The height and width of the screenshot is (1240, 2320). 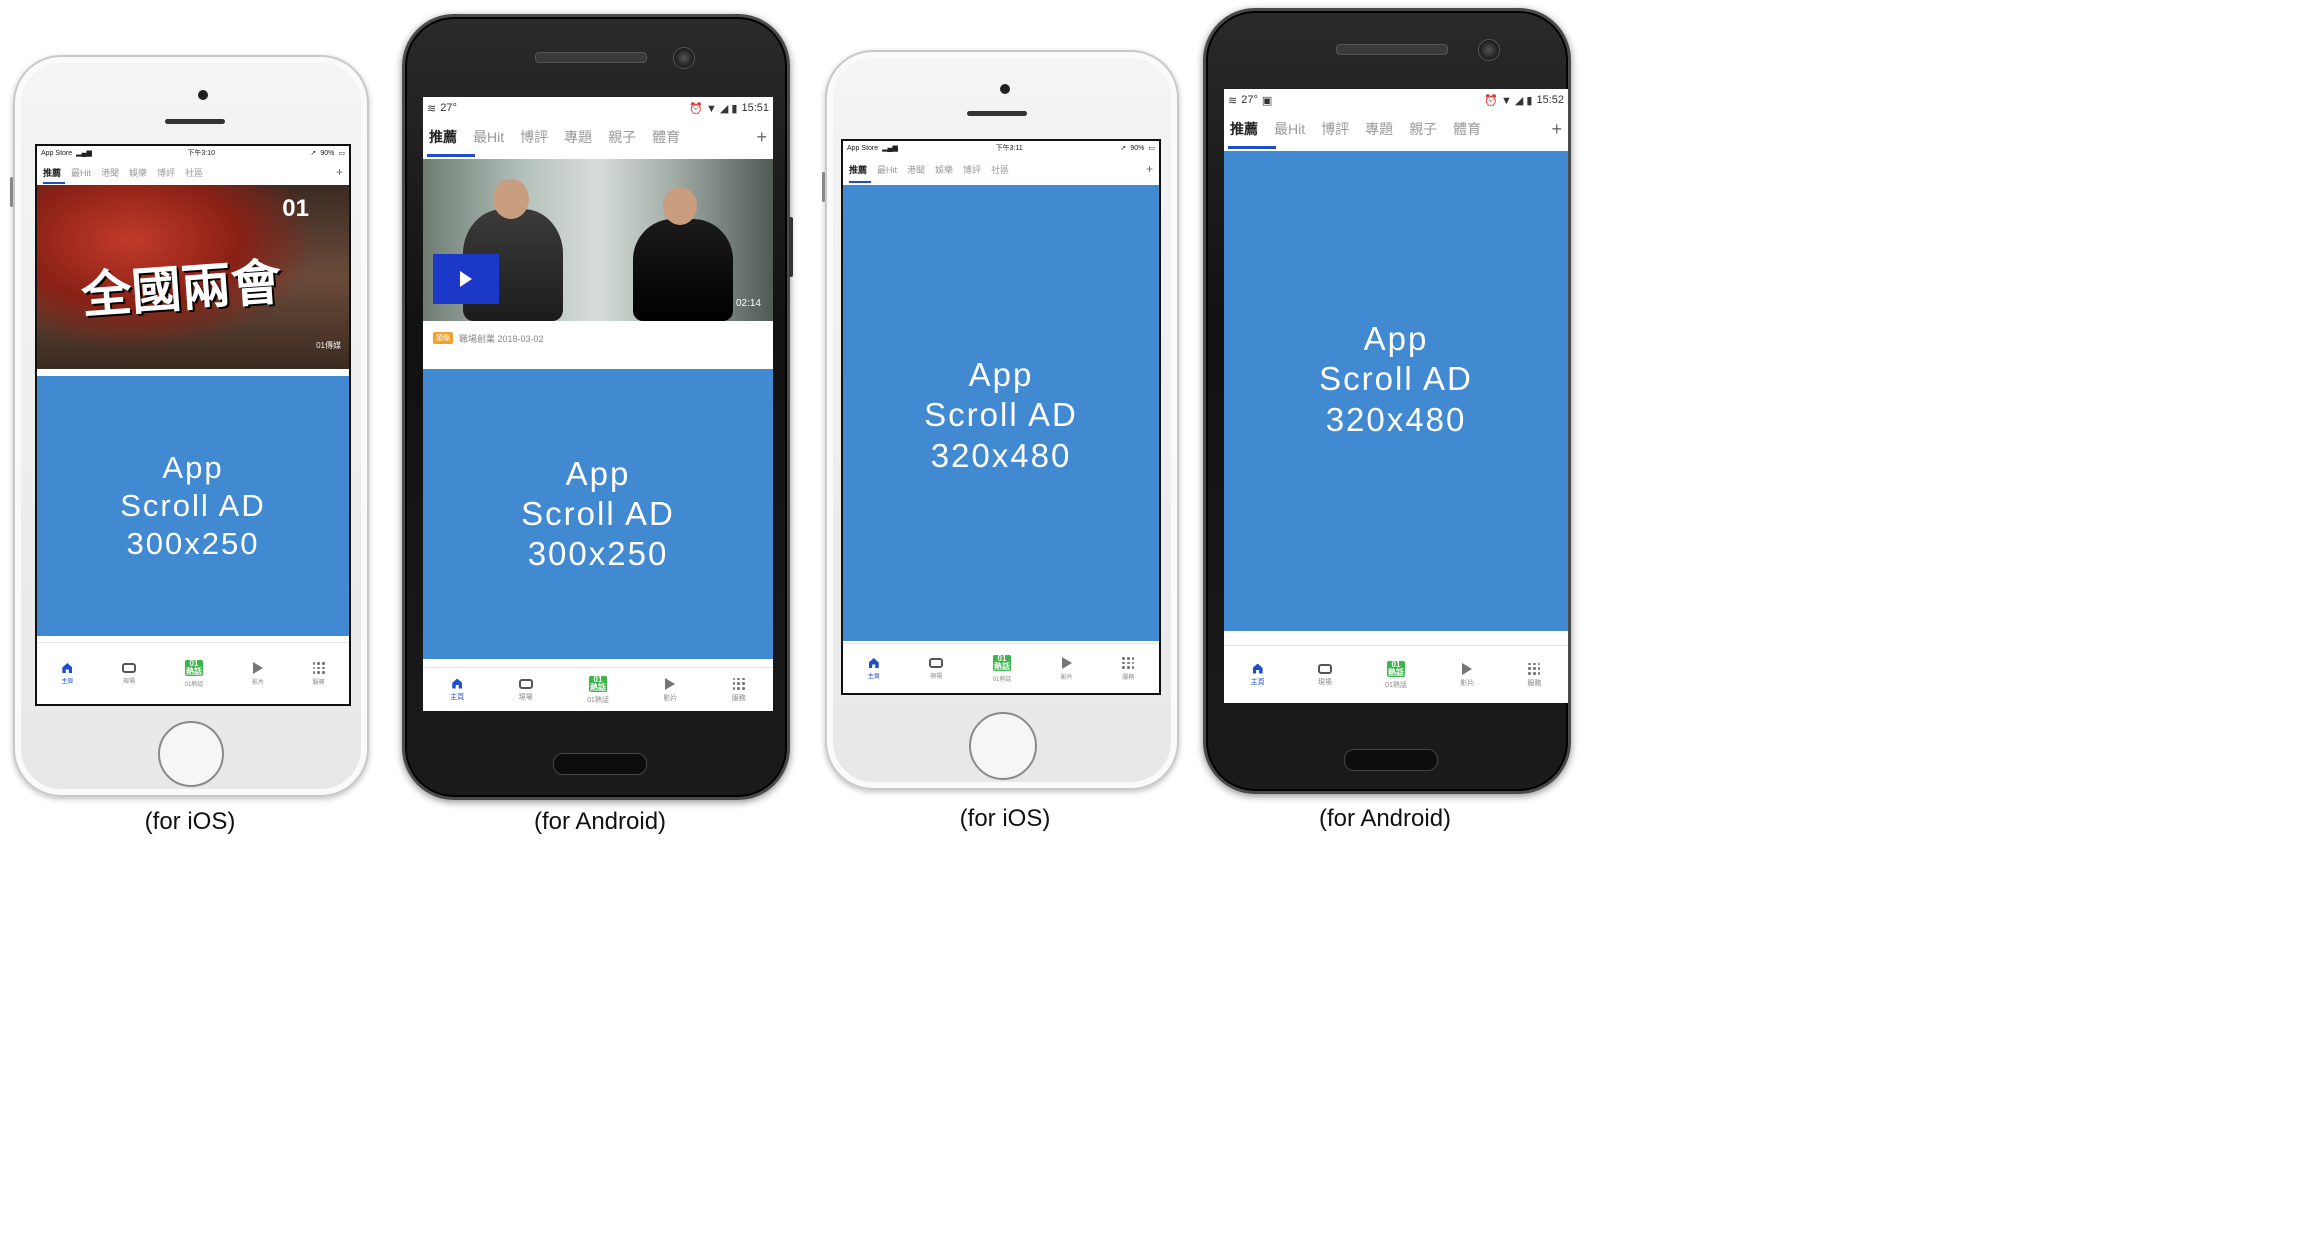 What do you see at coordinates (1550, 100) in the screenshot?
I see `status-time: 15:52` at bounding box center [1550, 100].